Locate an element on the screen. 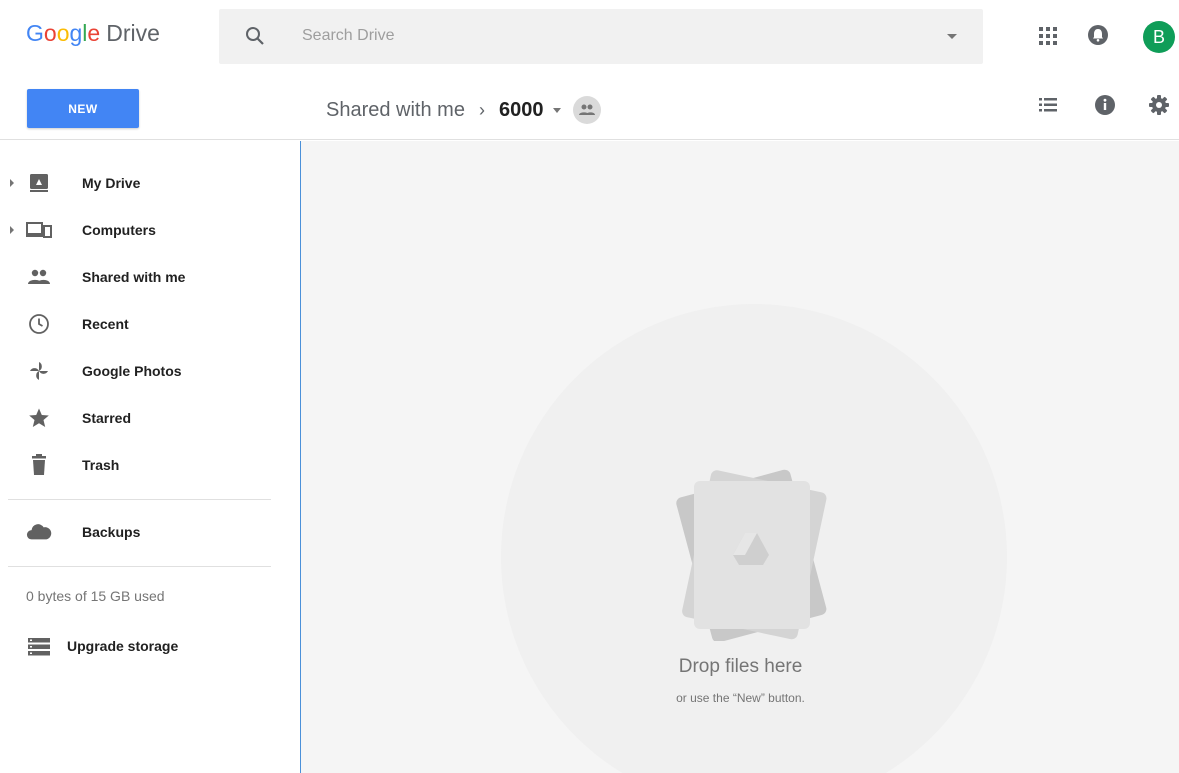 This screenshot has height=773, width=1179. search-input: Search Drive is located at coordinates (348, 36).